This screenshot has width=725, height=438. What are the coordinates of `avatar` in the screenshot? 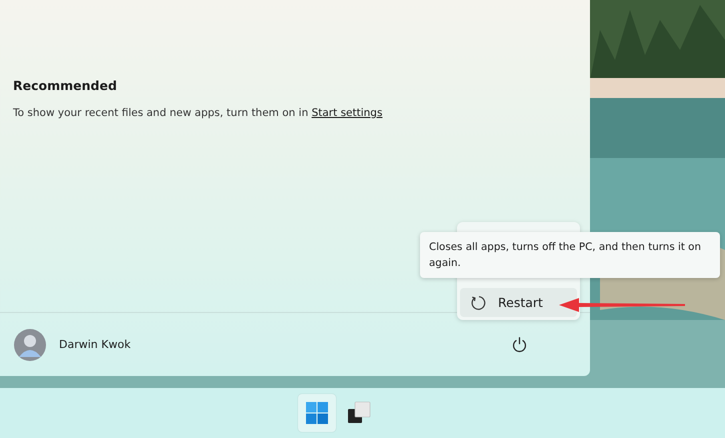 It's located at (30, 344).